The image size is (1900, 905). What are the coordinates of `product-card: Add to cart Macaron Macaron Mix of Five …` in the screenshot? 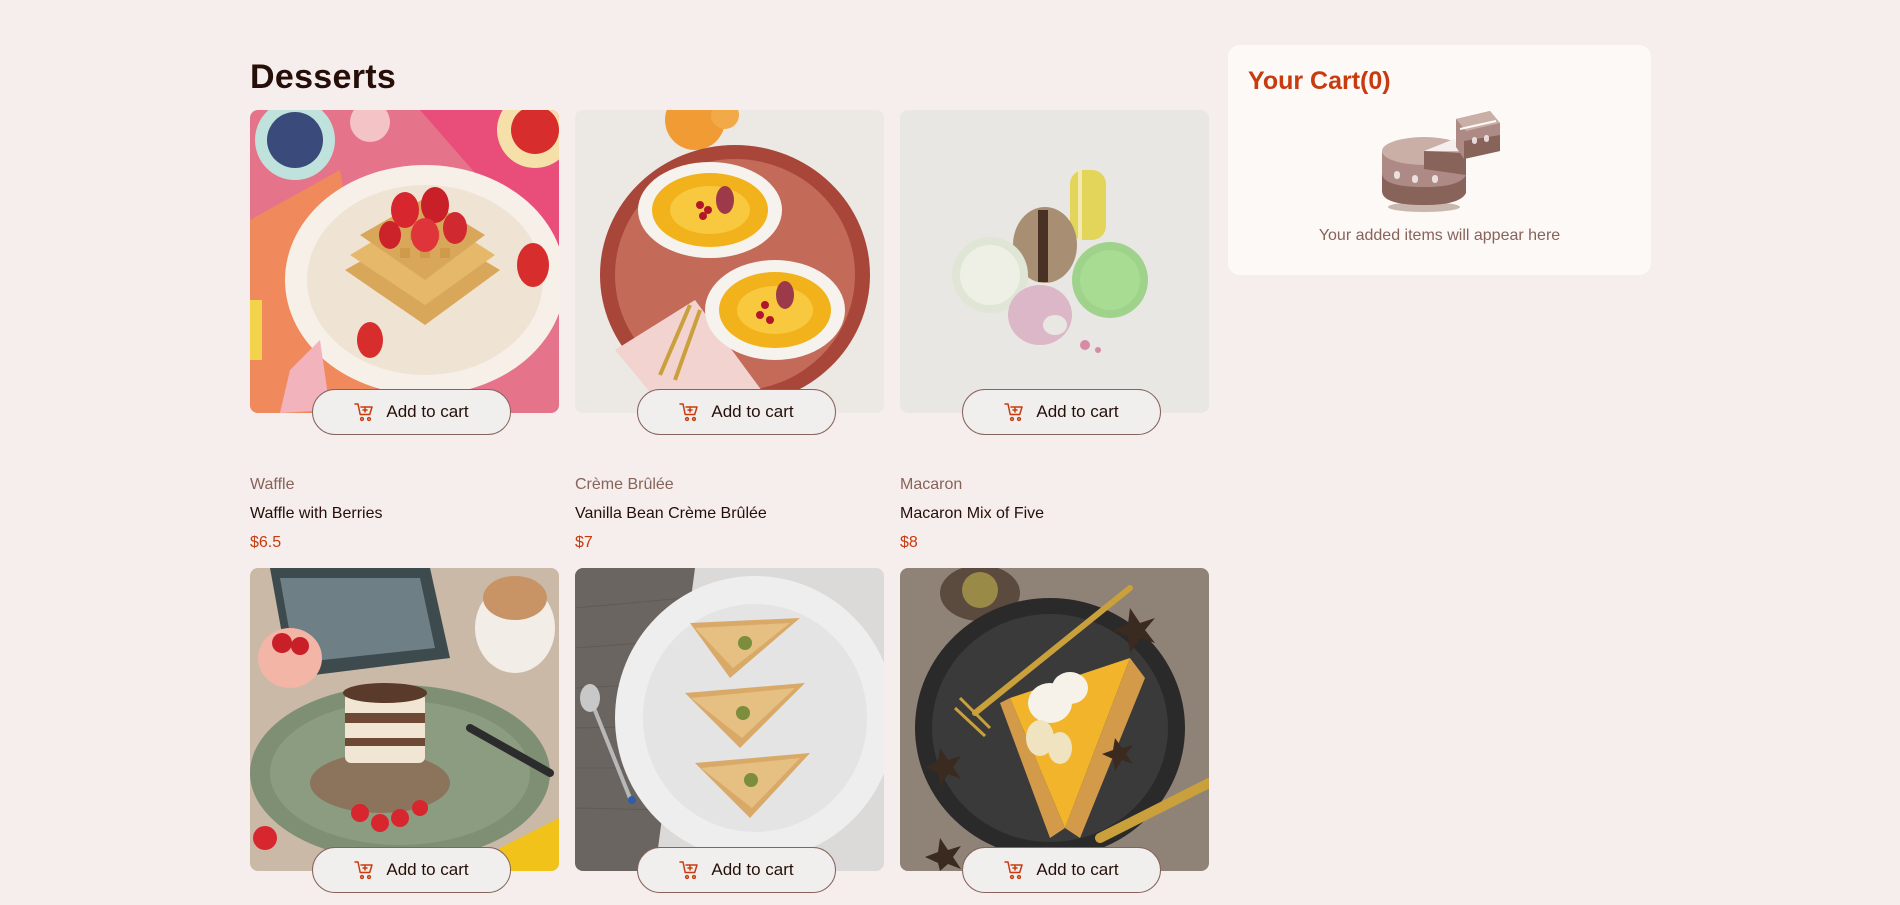 It's located at (1054, 331).